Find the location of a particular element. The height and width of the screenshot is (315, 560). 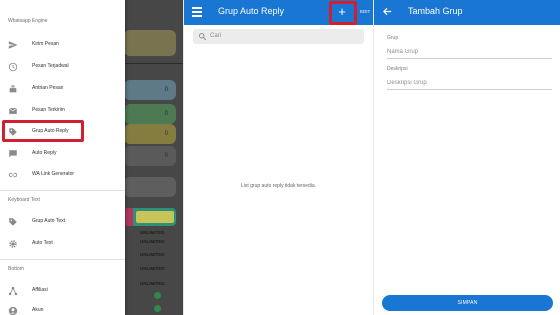

drawer-item-pesan-terjadwal: Pesan Terjadwal is located at coordinates (62, 66).